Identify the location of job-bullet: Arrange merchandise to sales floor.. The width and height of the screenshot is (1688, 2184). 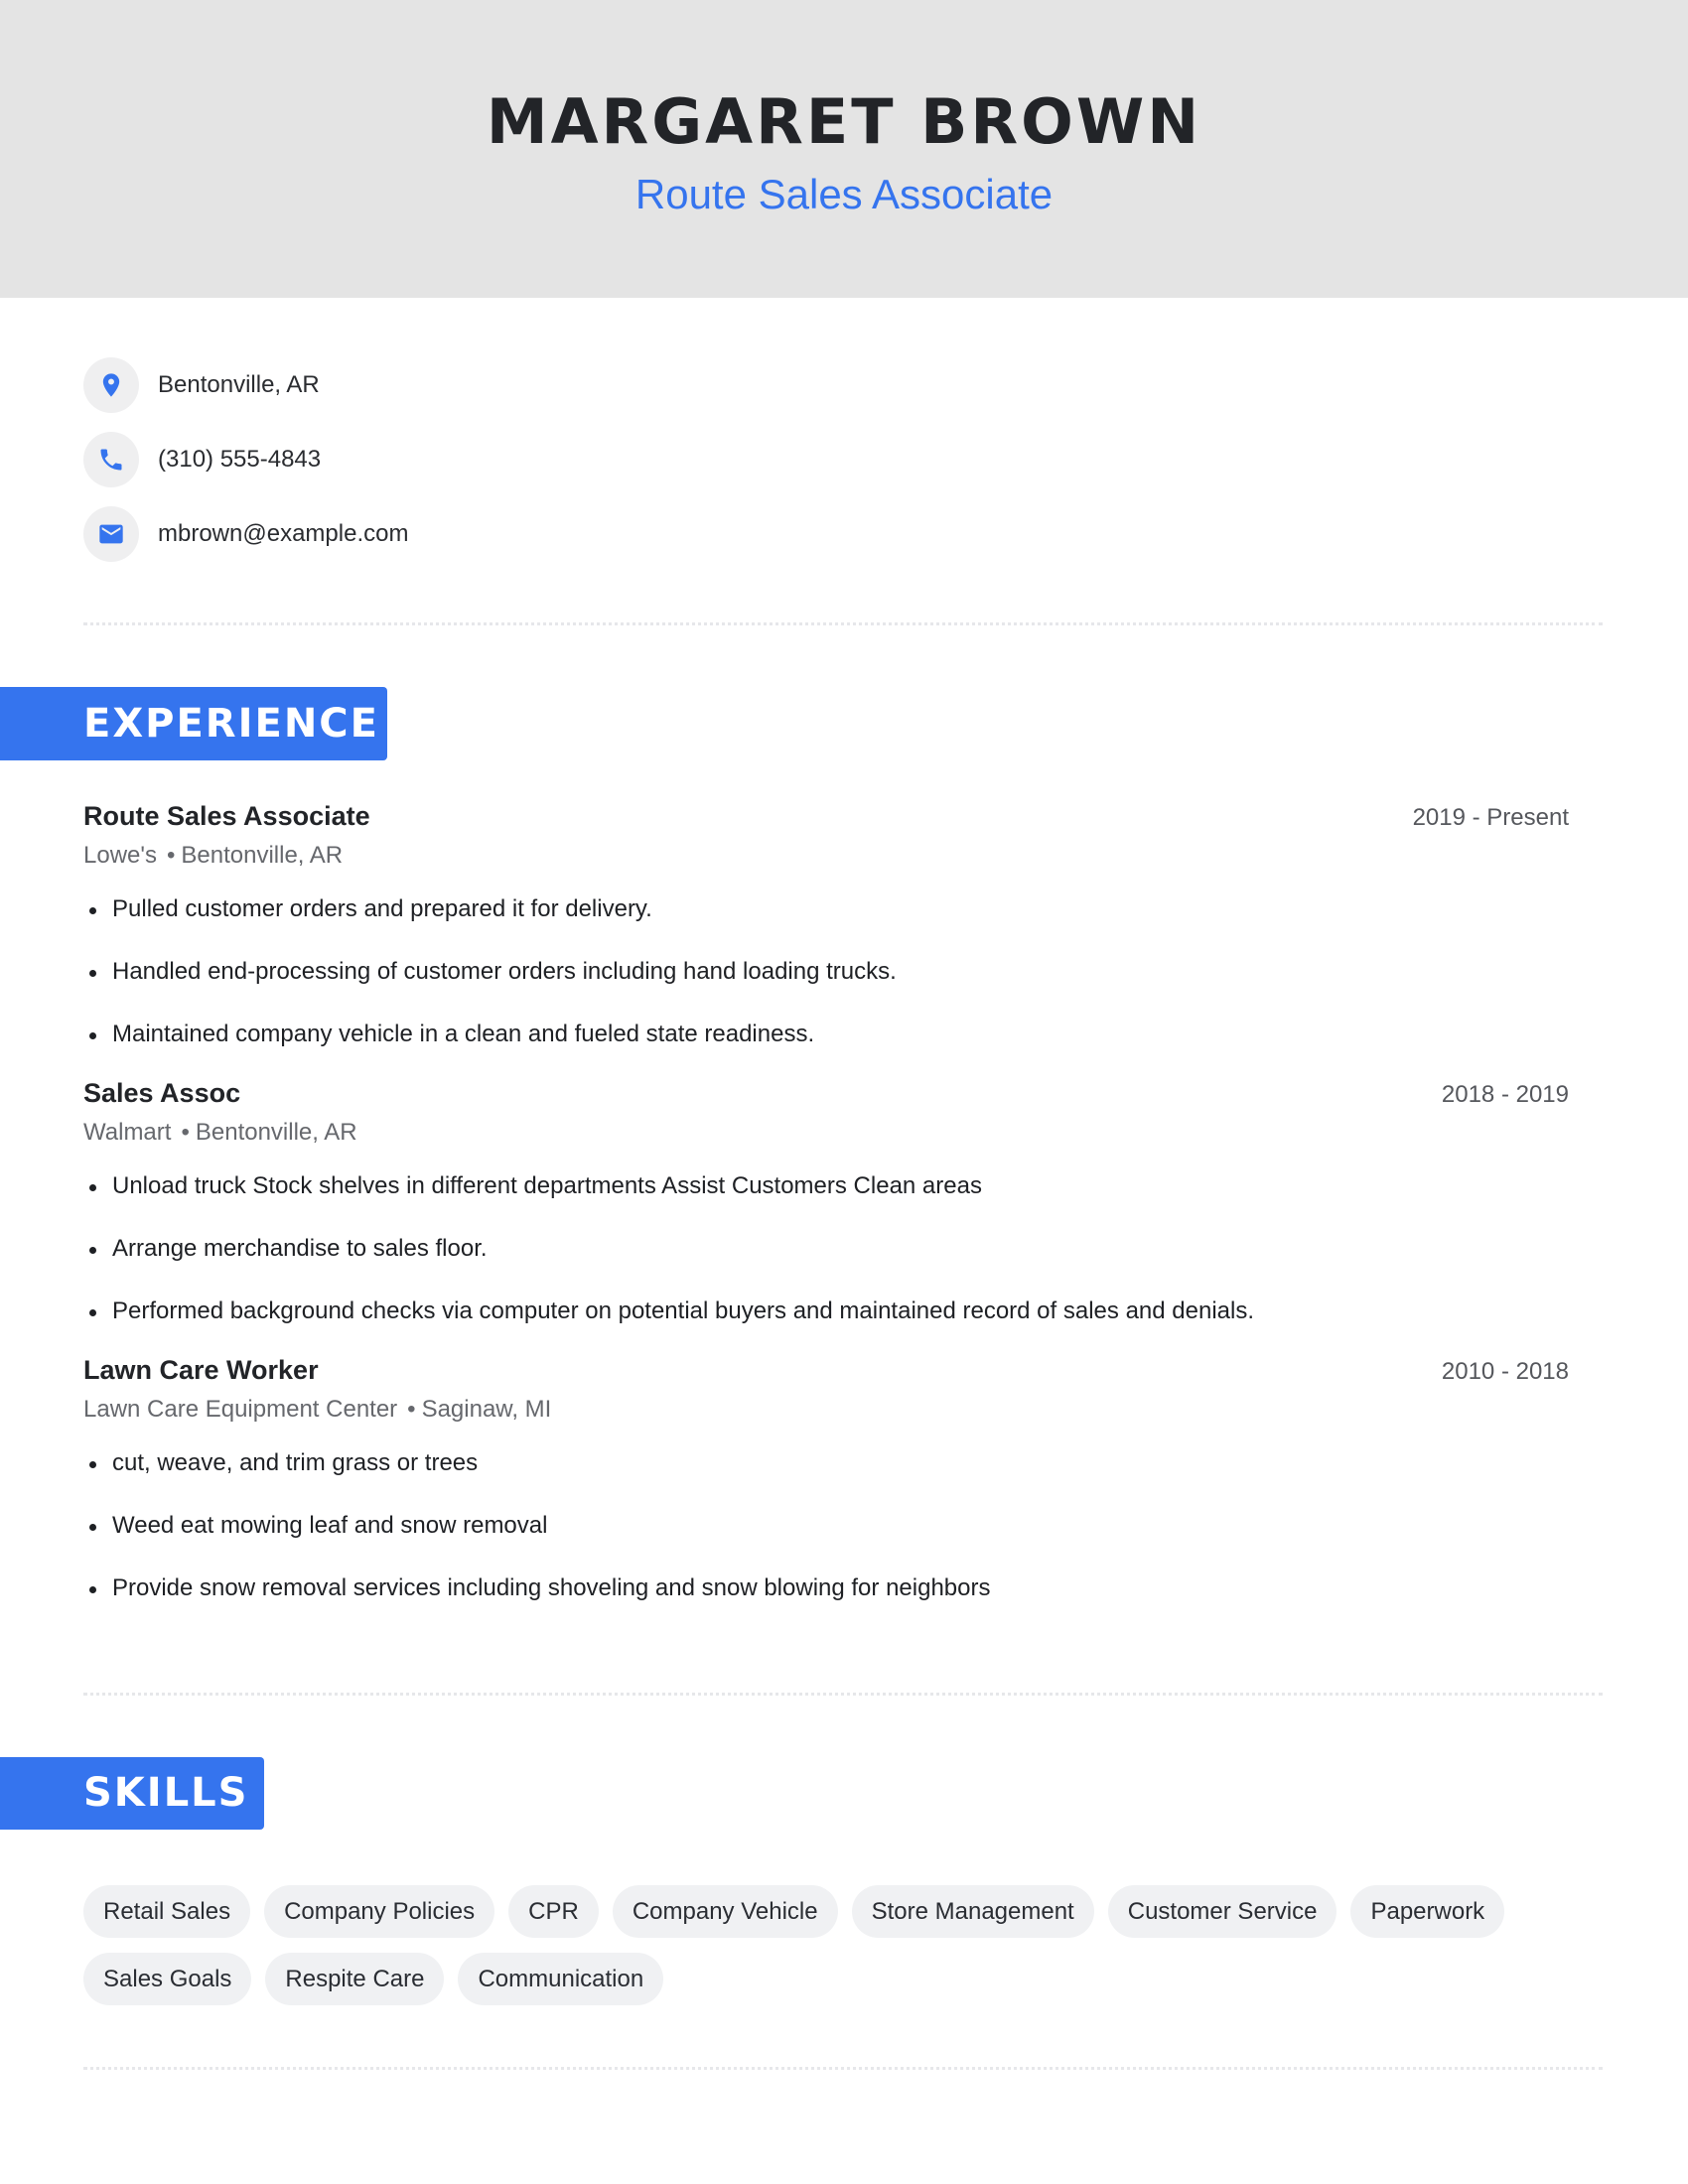
(826, 1249).